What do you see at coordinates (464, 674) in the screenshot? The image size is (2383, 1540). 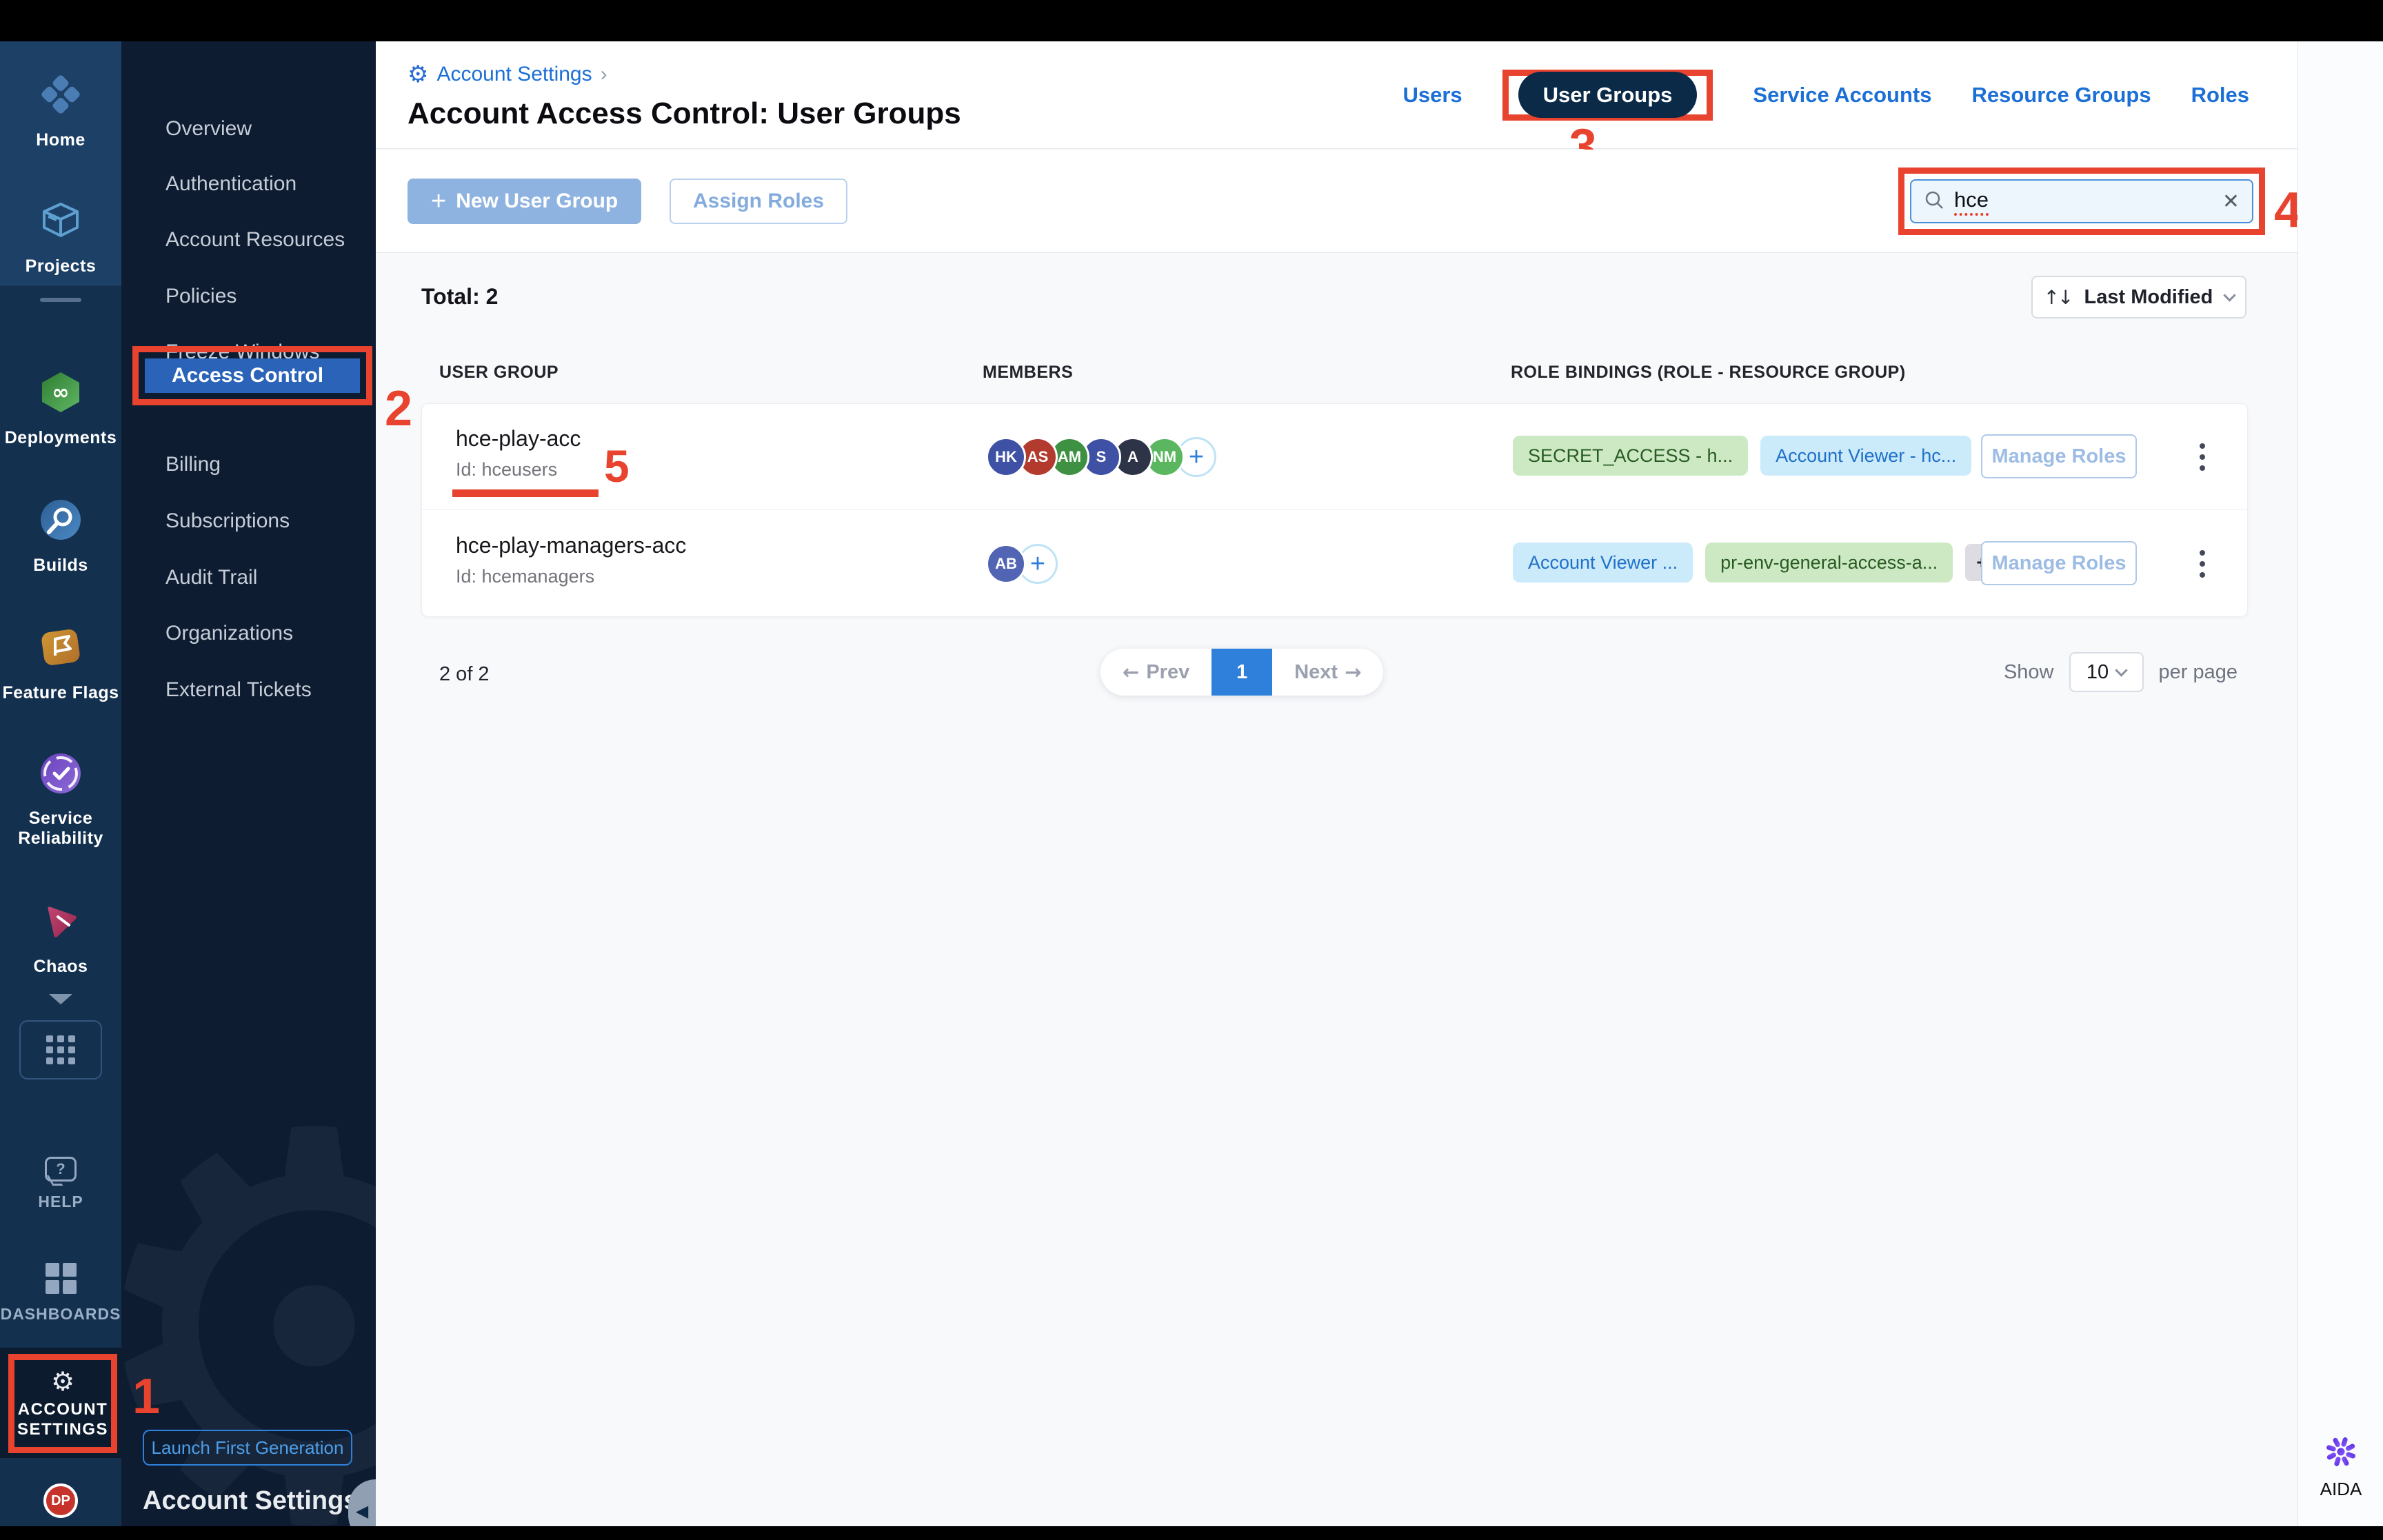 I see `pagination-summary: 2 of 2` at bounding box center [464, 674].